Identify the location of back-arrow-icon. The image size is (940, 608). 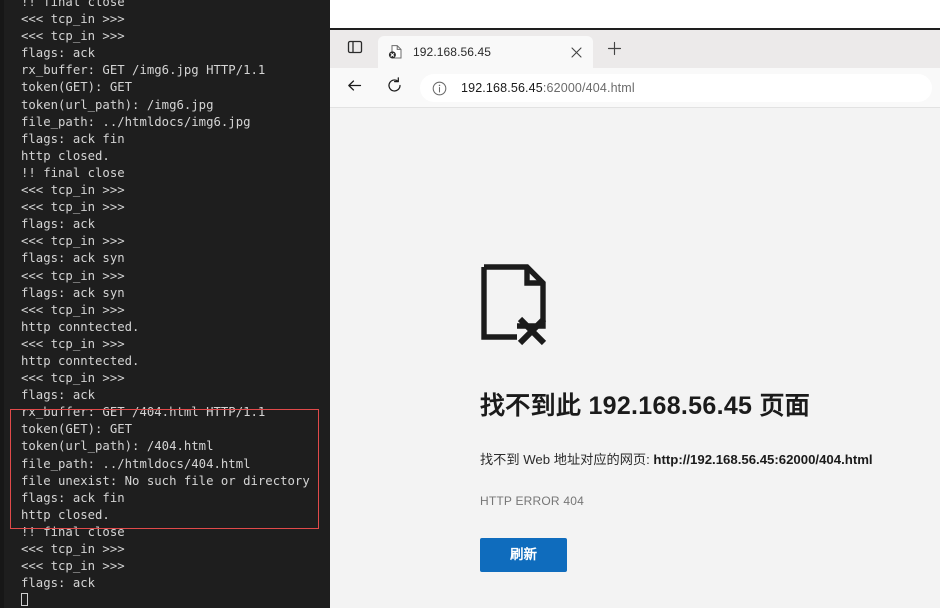
(354, 88).